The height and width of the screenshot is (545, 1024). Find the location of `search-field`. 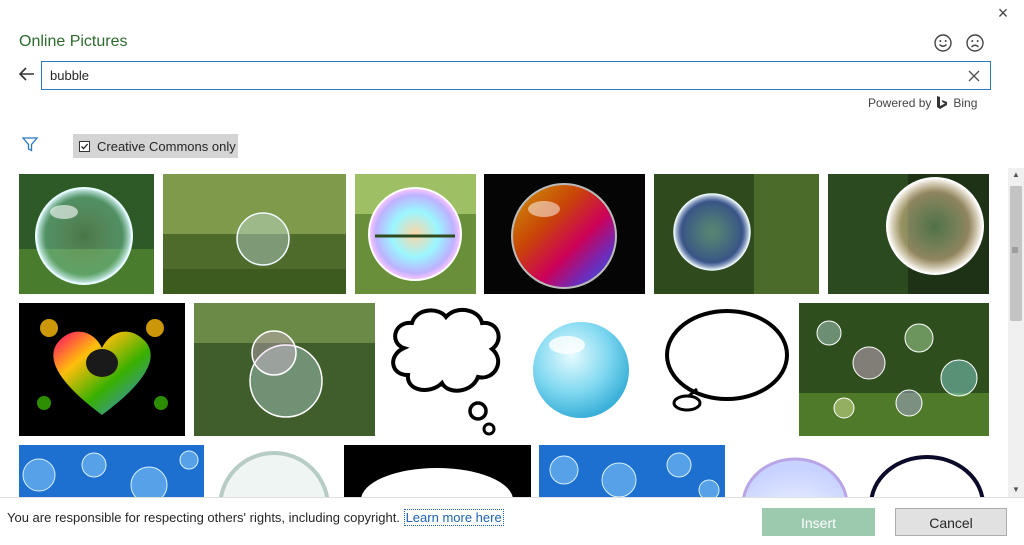

search-field is located at coordinates (516, 75).